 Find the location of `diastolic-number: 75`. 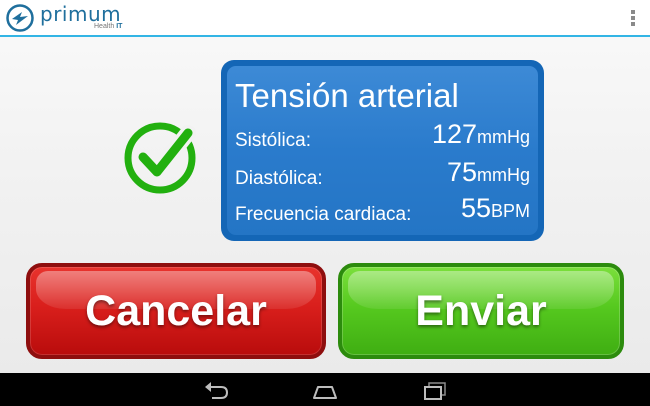

diastolic-number: 75 is located at coordinates (461, 172).